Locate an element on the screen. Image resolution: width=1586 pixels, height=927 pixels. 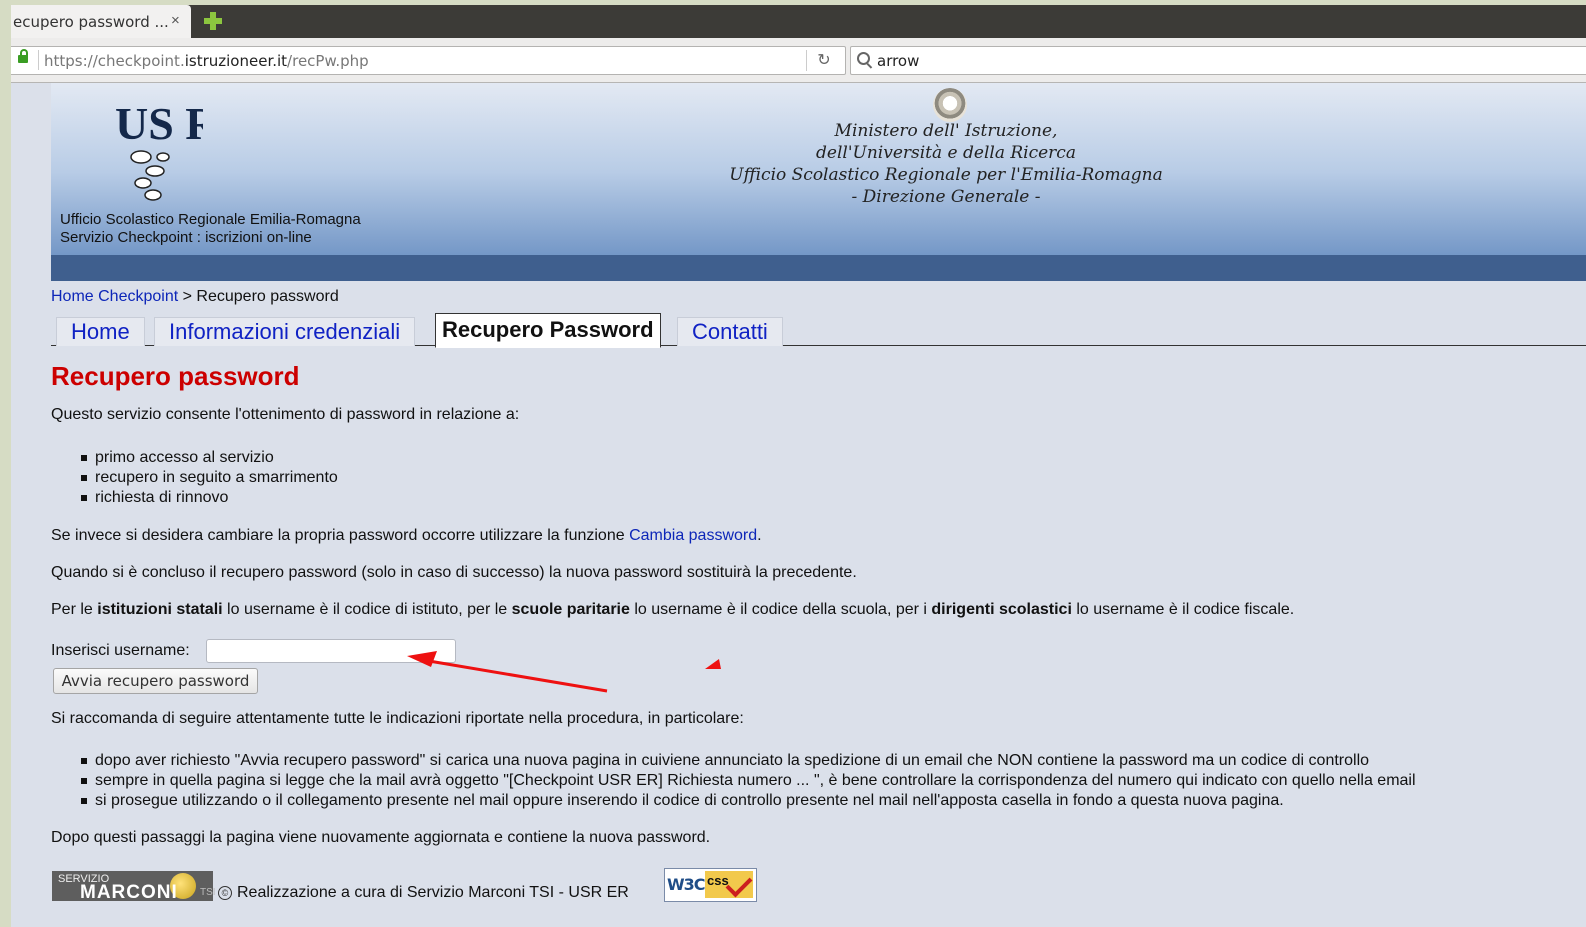
tab-recupero-password: ecupero password ... × is located at coordinates (101, 21).